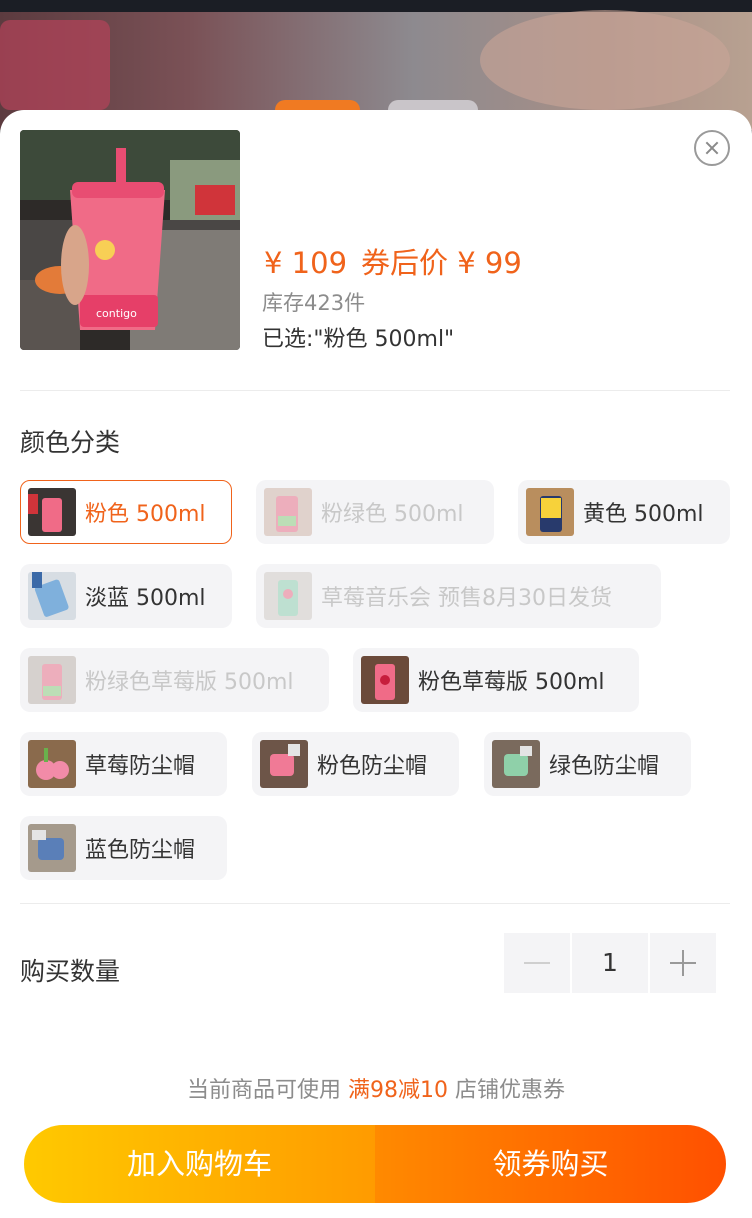  What do you see at coordinates (466, 598) in the screenshot?
I see `variant-label: 草莓音乐会 预售8月30日发货` at bounding box center [466, 598].